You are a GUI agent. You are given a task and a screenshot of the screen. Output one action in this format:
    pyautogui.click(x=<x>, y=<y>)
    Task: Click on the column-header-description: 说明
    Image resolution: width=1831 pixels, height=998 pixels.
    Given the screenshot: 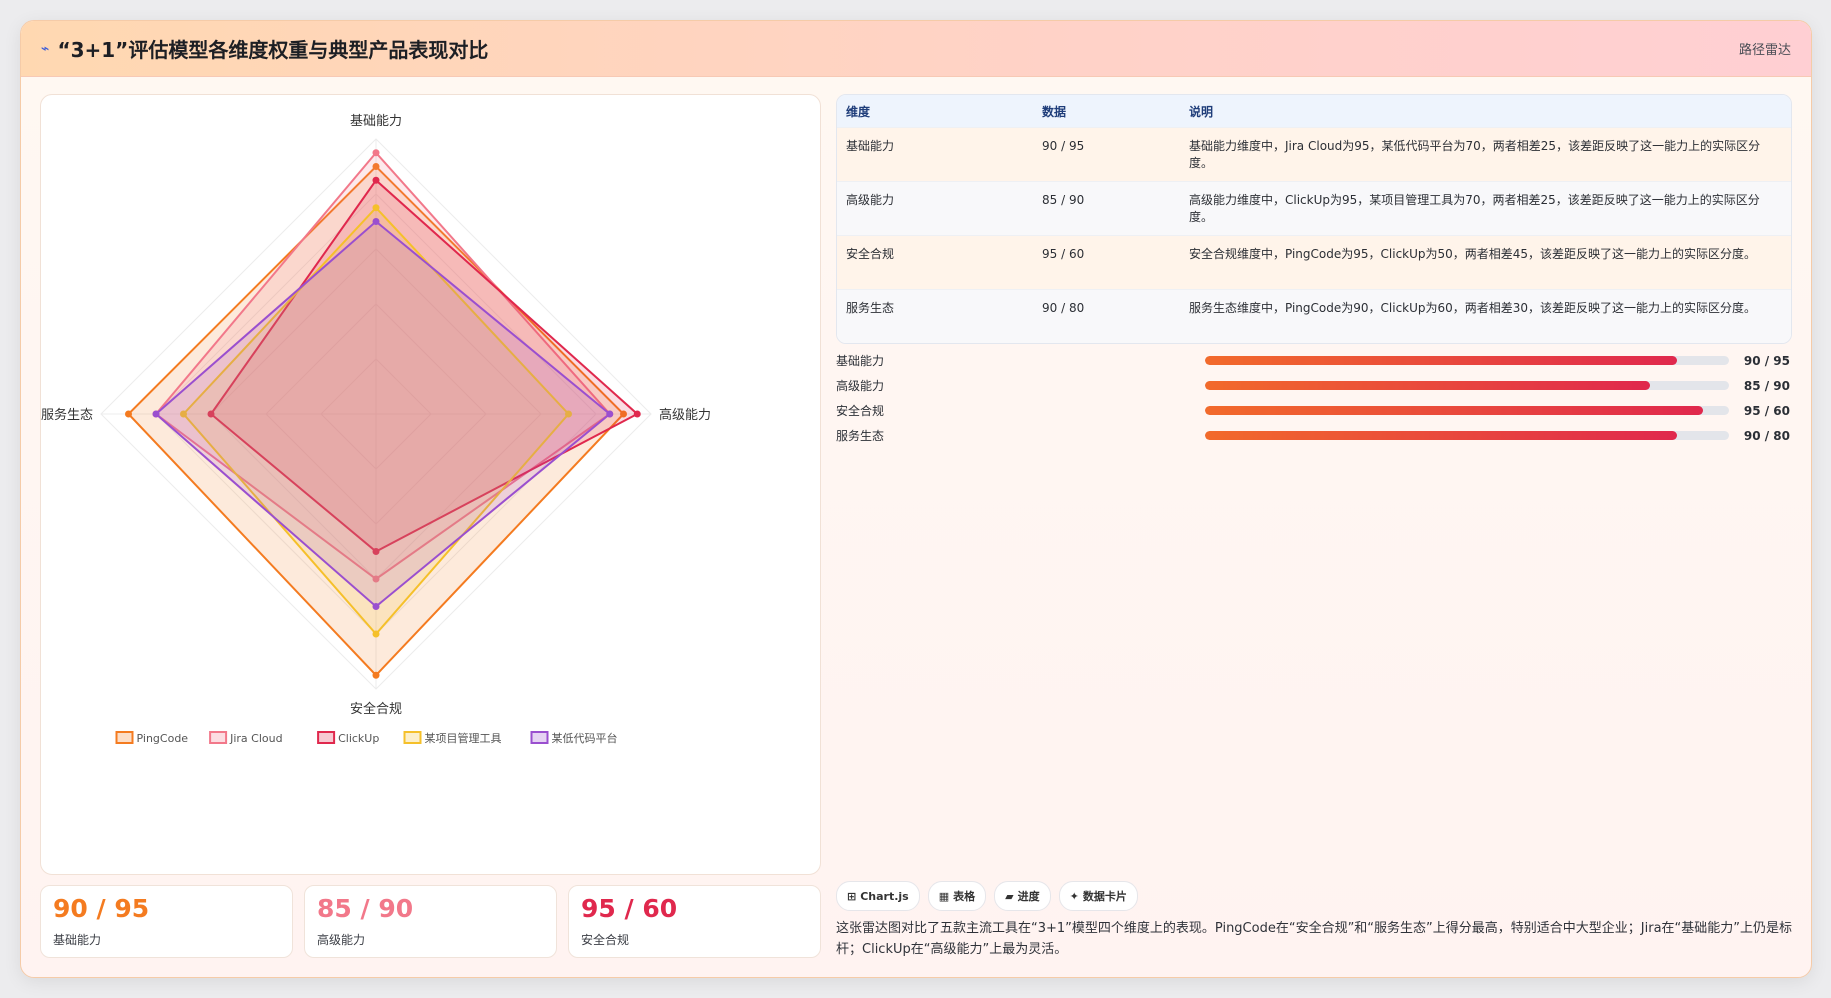 What is the action you would take?
    pyautogui.click(x=1485, y=111)
    